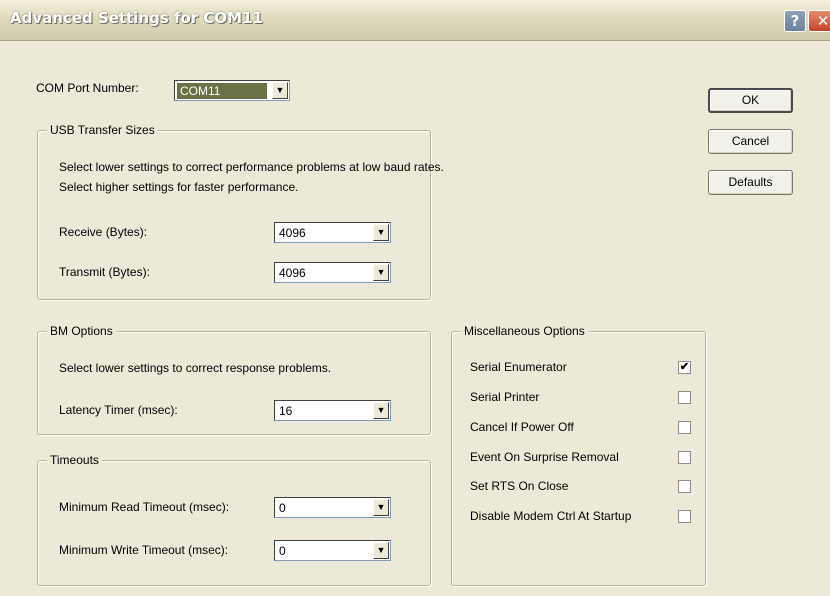  I want to click on com-port-value: COM11, so click(222, 91).